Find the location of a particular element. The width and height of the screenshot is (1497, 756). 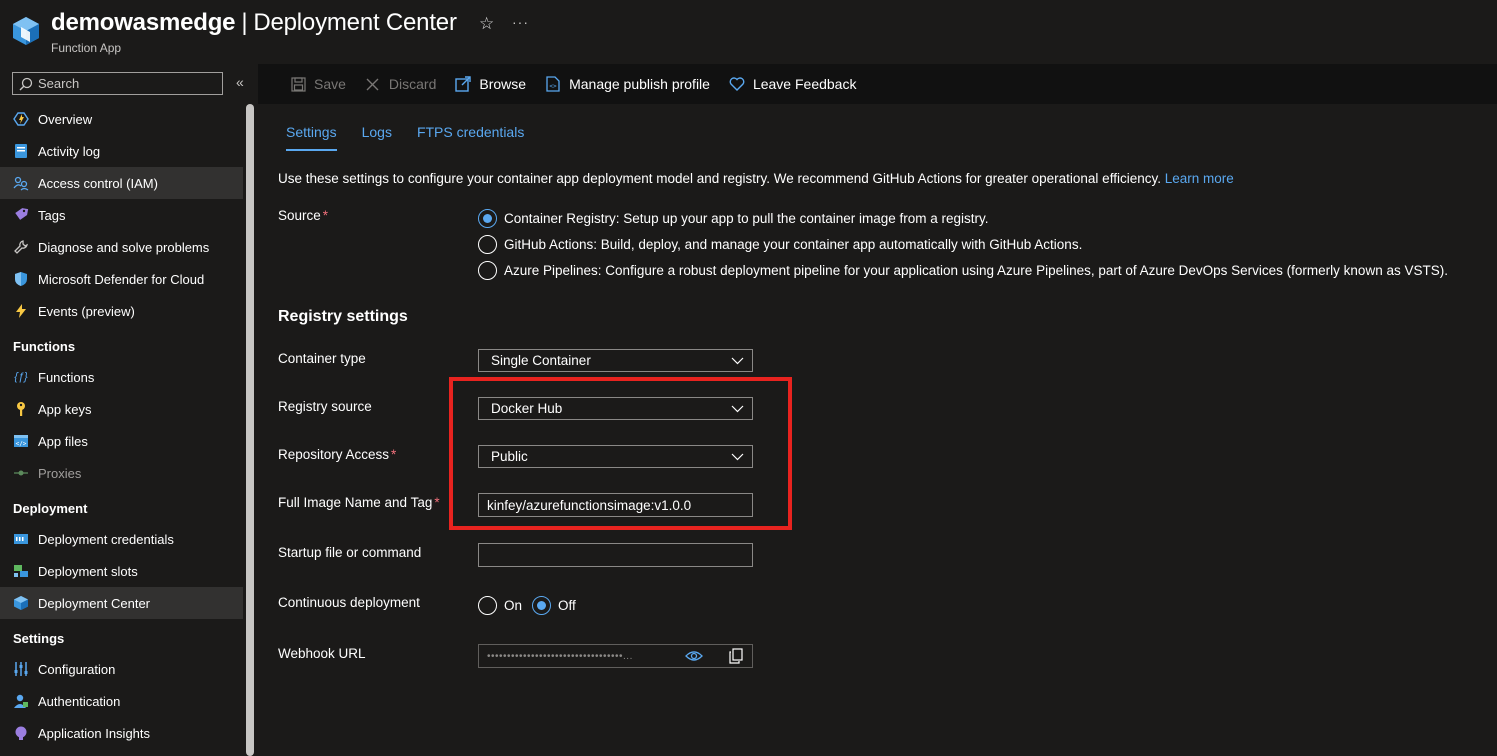

heart-icon is located at coordinates (737, 84).